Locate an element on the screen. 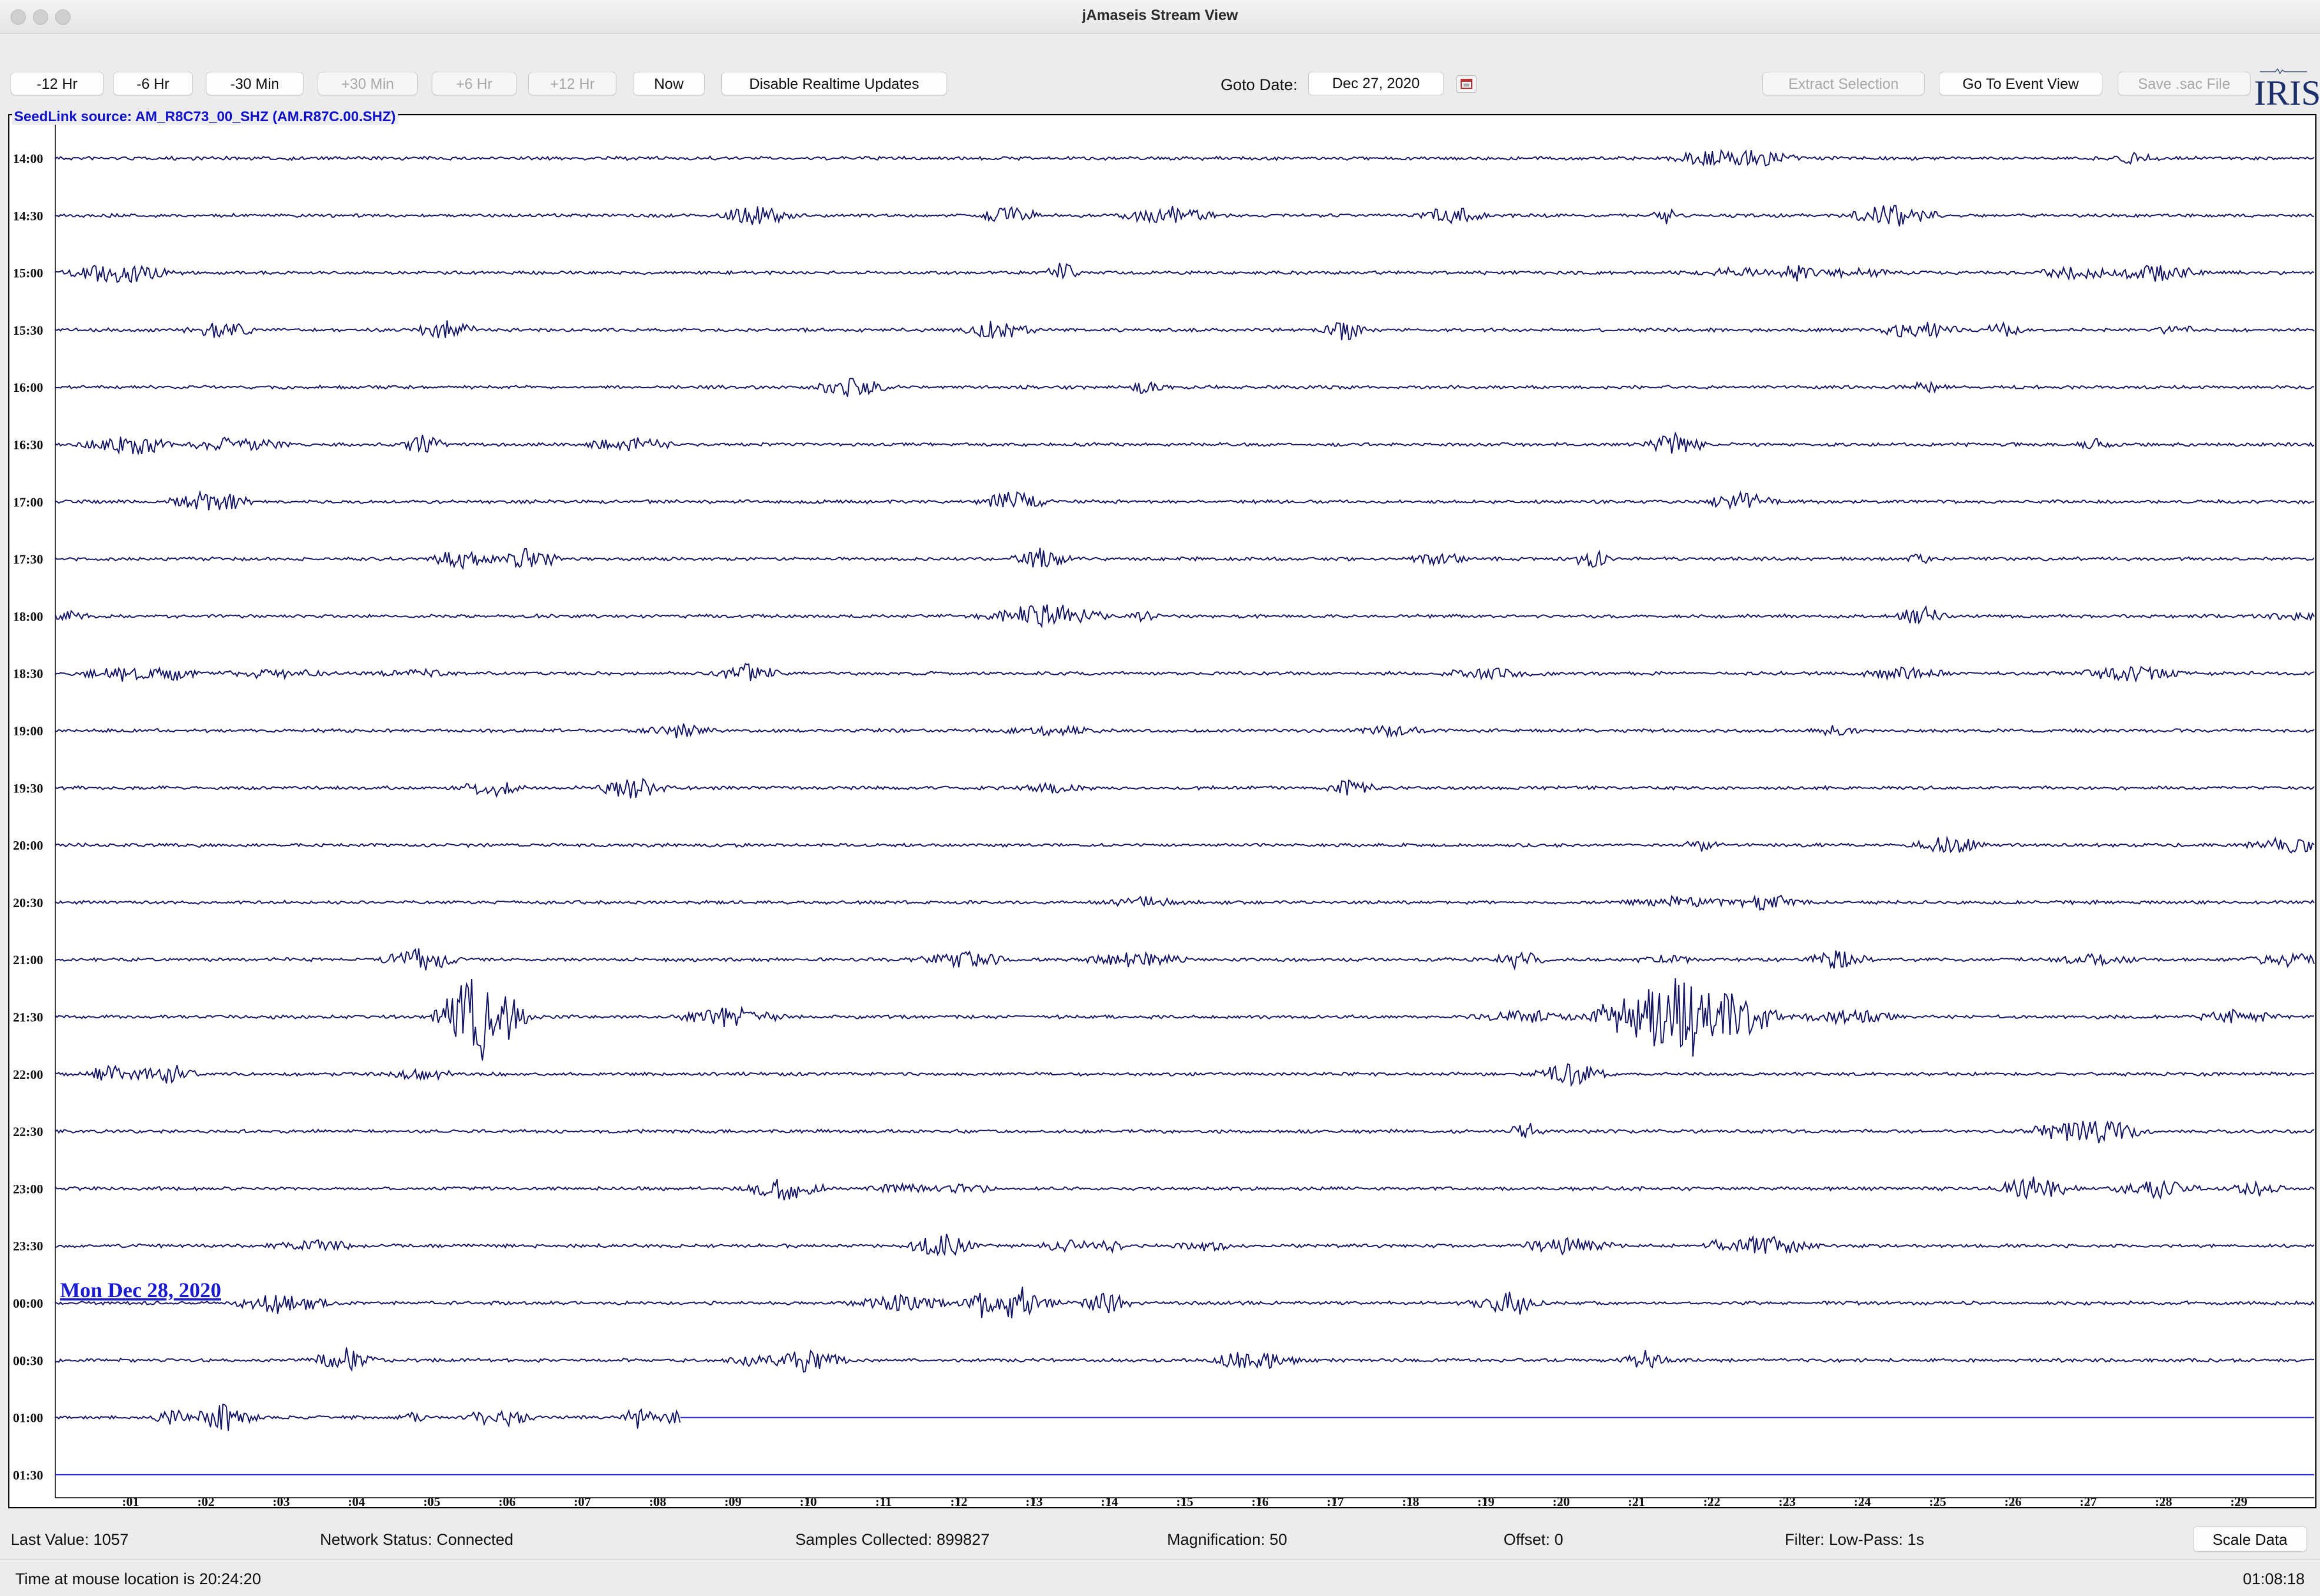  goto-date-field: Dec 27, 2020 is located at coordinates (1376, 83).